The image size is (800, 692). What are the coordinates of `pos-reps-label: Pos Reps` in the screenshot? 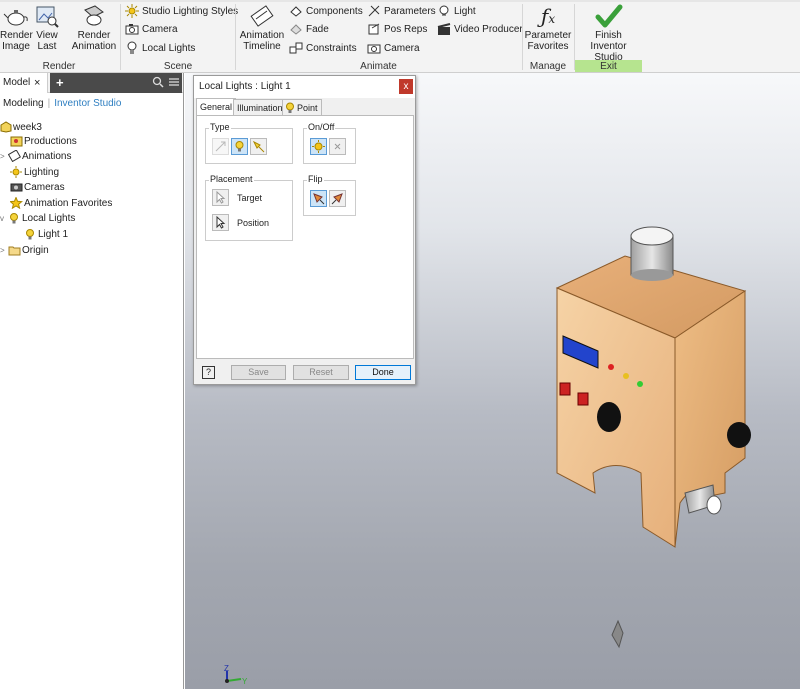 It's located at (406, 29).